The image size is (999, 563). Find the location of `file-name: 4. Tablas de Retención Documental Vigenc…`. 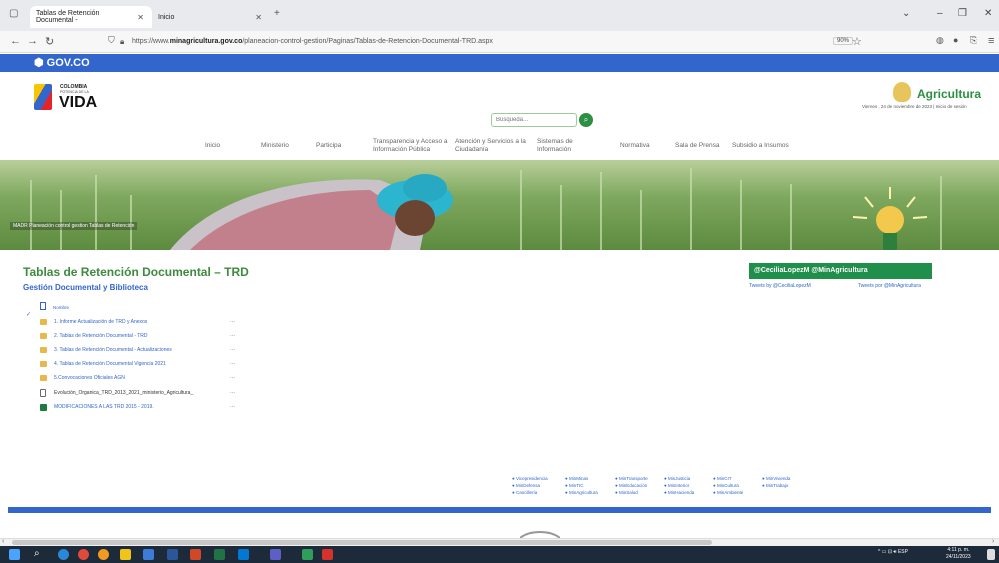

file-name: 4. Tablas de Retención Documental Vigenc… is located at coordinates (110, 364).